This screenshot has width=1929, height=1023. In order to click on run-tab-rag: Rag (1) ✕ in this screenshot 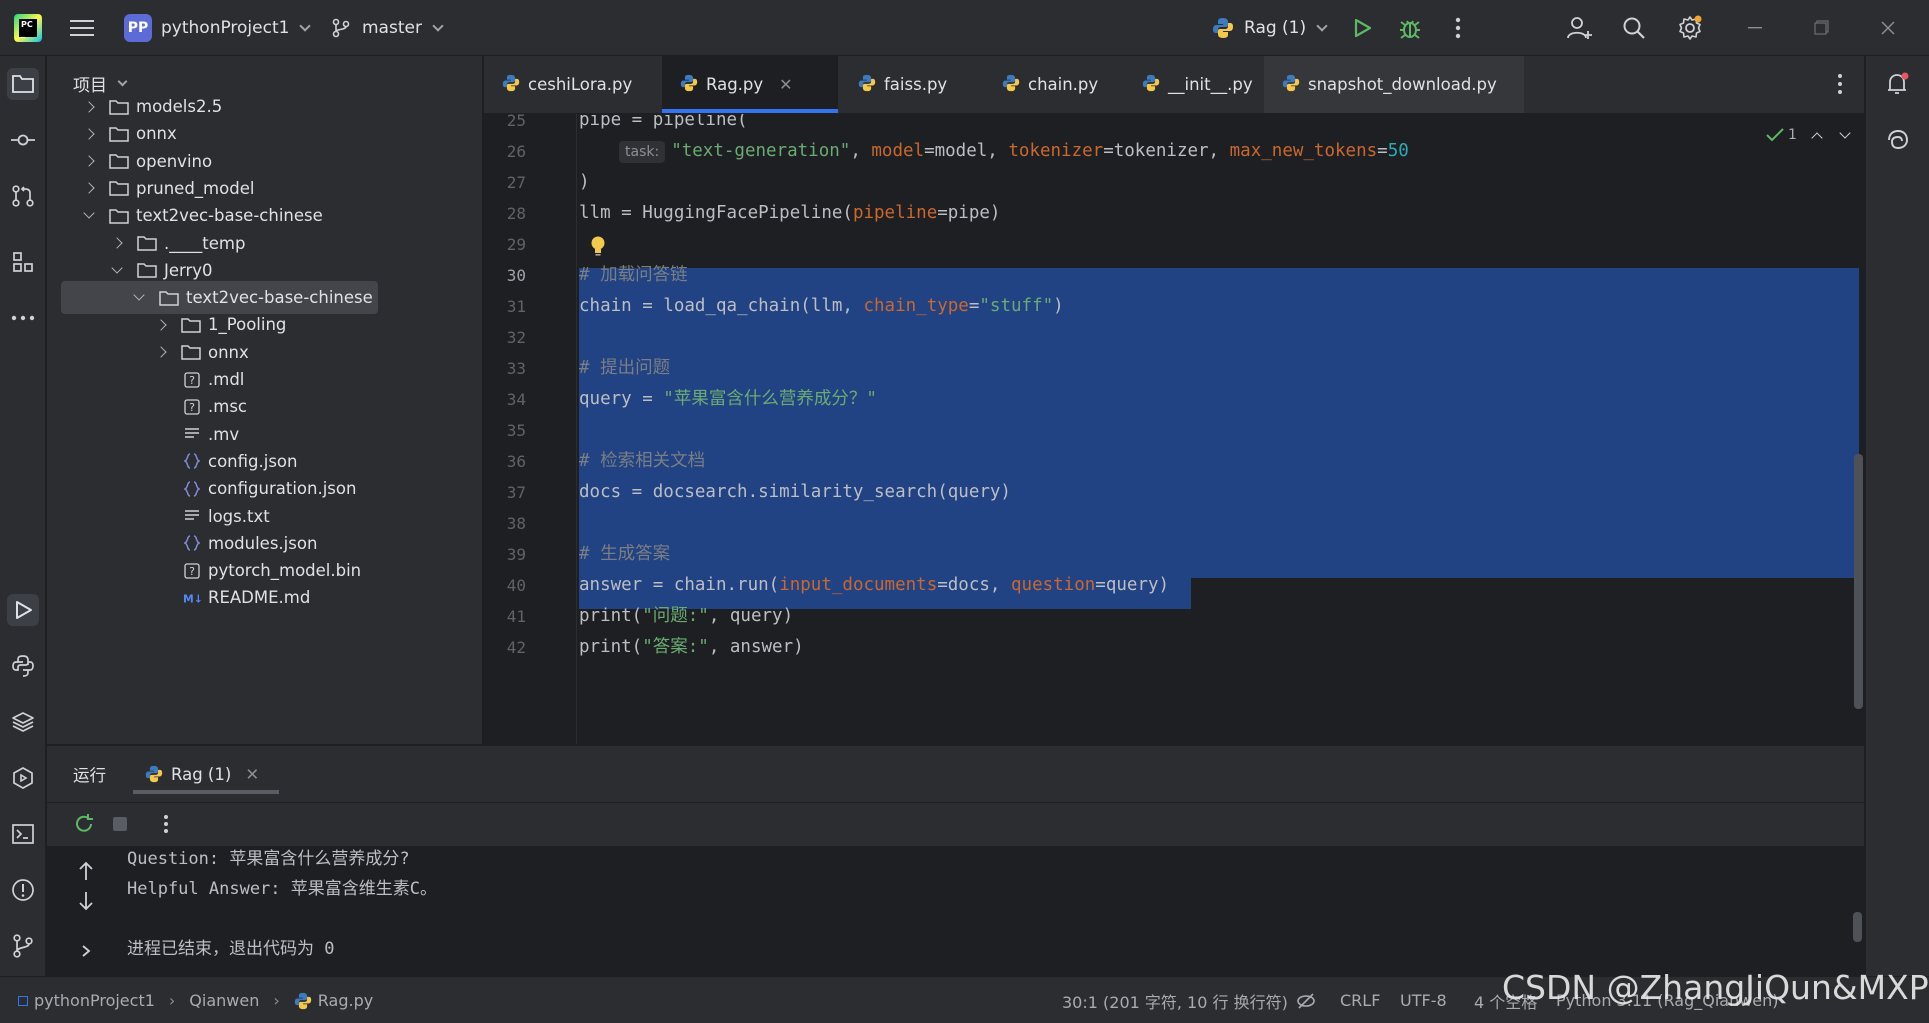, I will do `click(206, 774)`.